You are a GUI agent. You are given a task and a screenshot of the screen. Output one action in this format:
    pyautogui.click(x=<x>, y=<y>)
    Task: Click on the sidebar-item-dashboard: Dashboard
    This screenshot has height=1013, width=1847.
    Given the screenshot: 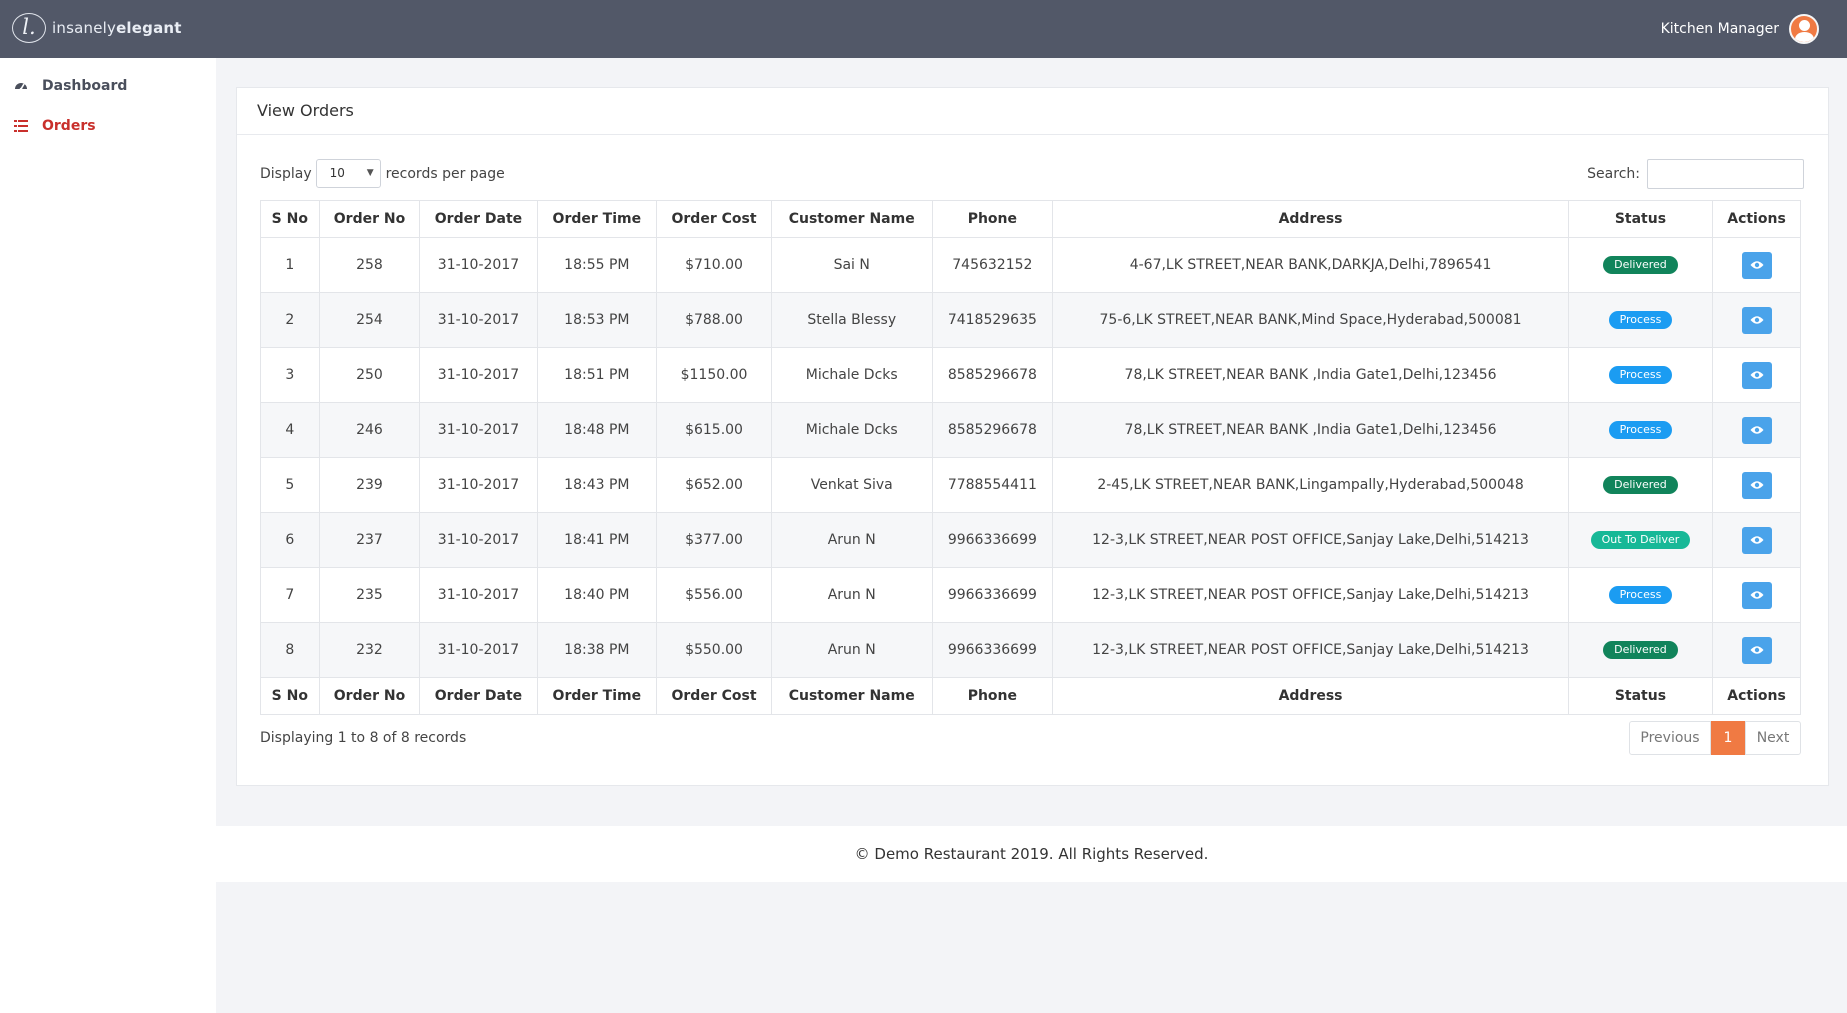 What is the action you would take?
    pyautogui.click(x=70, y=86)
    